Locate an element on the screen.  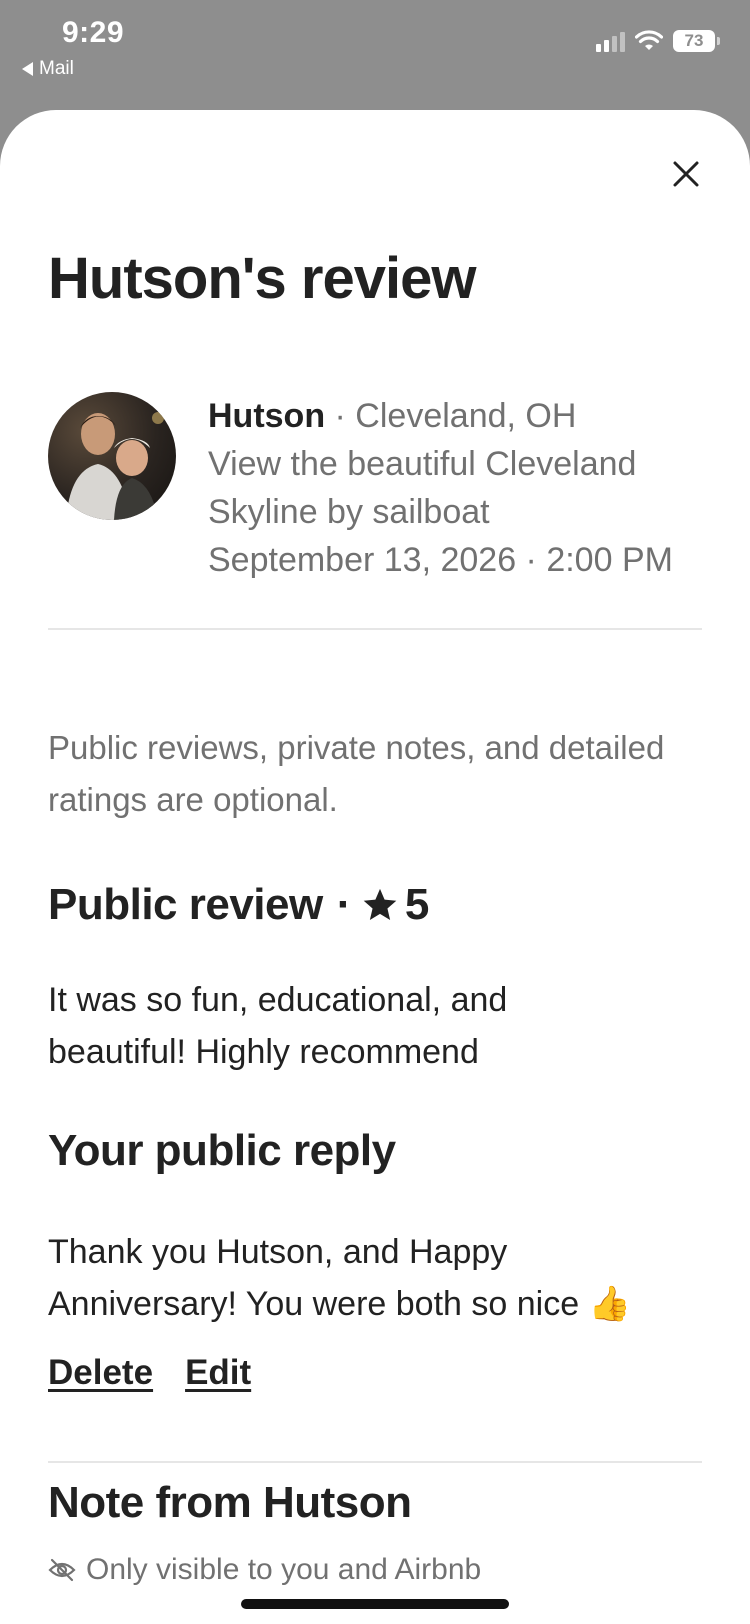
close-icon is located at coordinates (686, 174).